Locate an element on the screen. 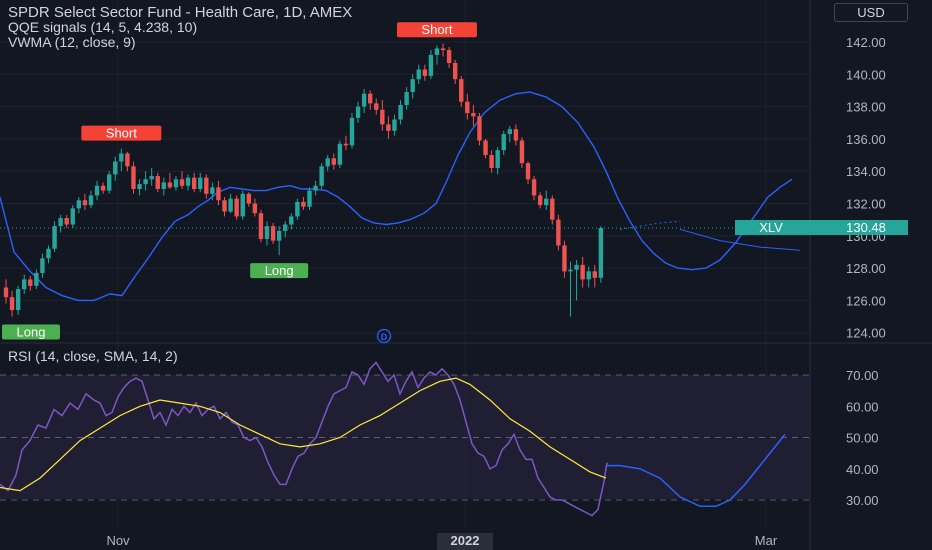  time-label-2022: 2022 is located at coordinates (465, 540).